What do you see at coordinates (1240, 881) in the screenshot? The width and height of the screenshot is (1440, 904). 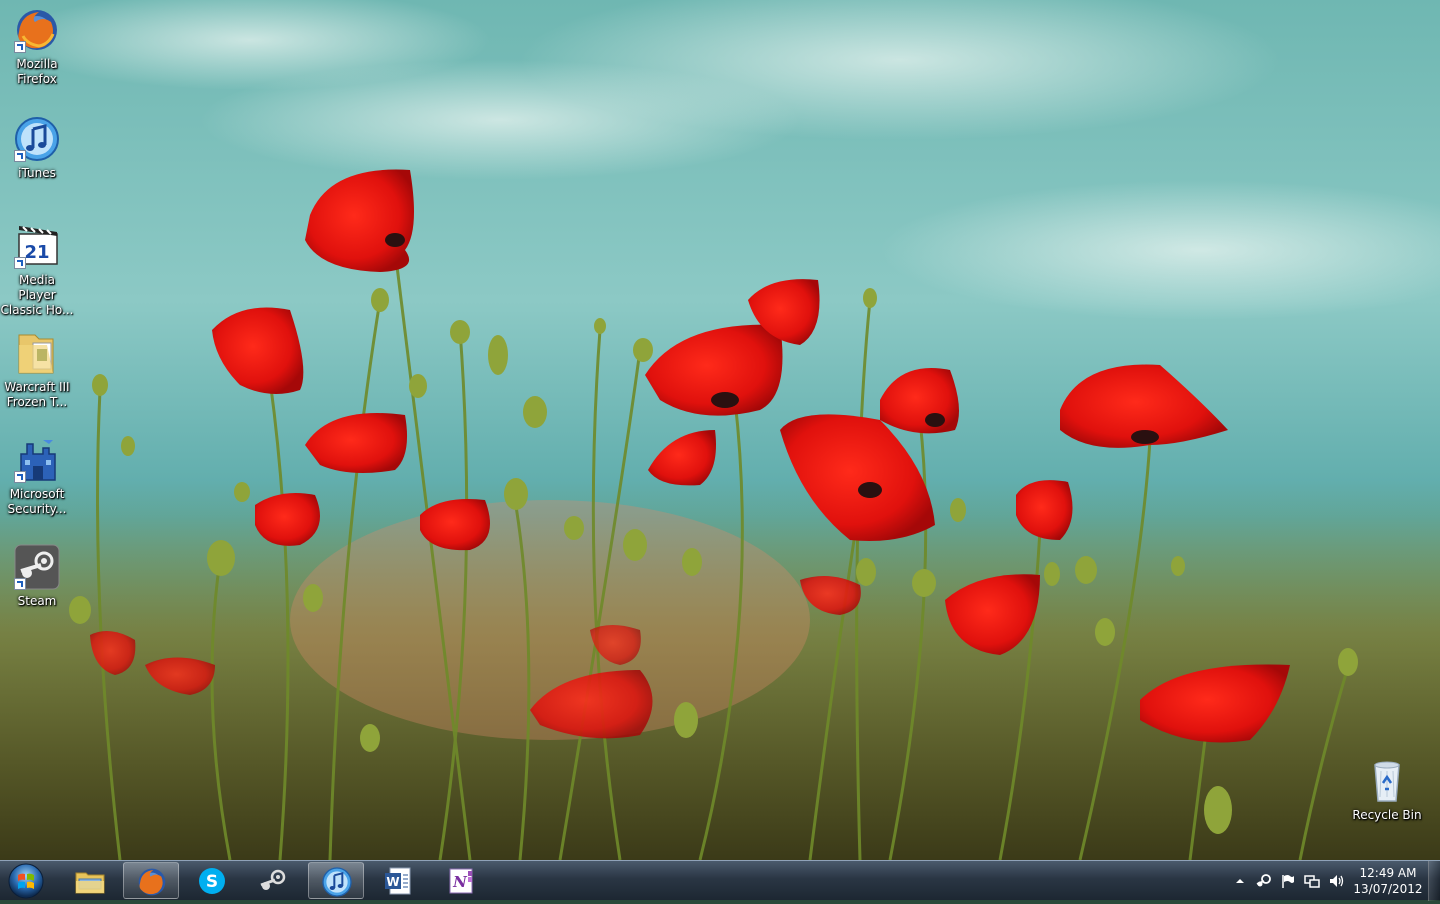 I see `chevron-up-icon` at bounding box center [1240, 881].